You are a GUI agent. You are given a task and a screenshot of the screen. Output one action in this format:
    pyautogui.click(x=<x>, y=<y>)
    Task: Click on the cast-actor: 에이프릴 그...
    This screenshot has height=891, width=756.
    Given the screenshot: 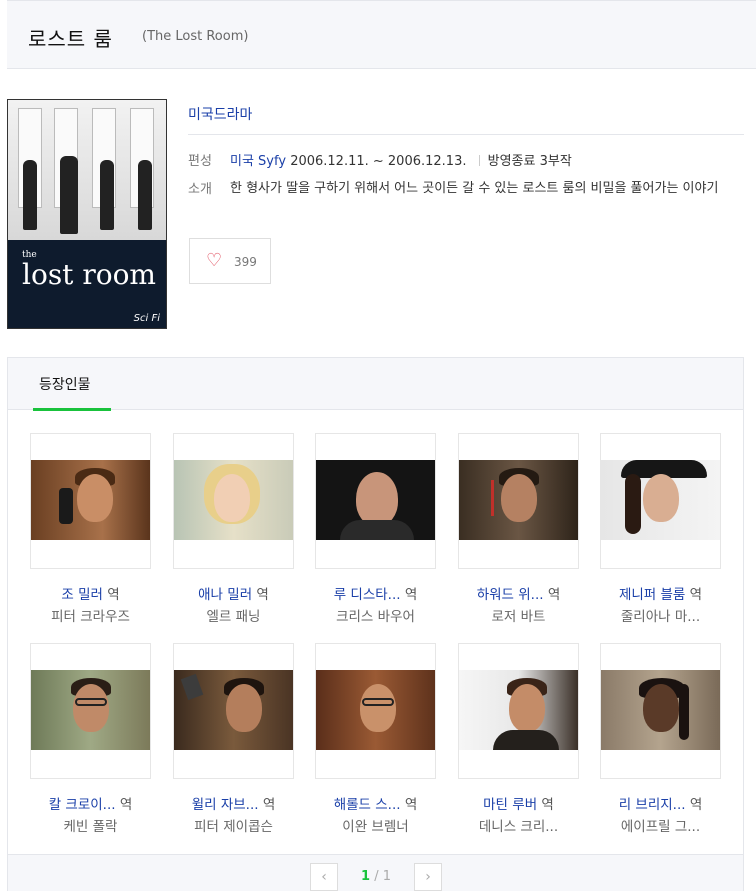 What is the action you would take?
    pyautogui.click(x=660, y=825)
    